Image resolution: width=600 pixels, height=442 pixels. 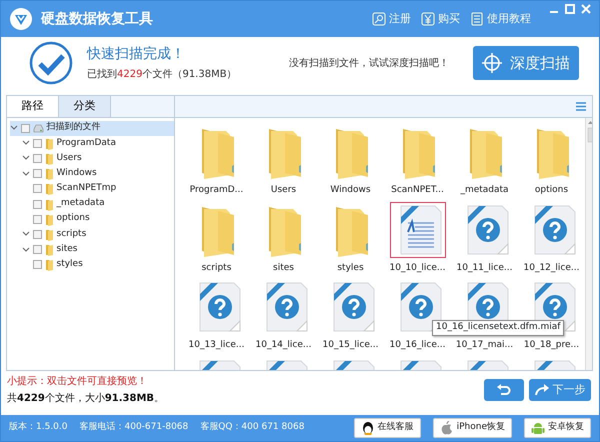 What do you see at coordinates (472, 428) in the screenshot?
I see `iphone-button: iPhone恢复` at bounding box center [472, 428].